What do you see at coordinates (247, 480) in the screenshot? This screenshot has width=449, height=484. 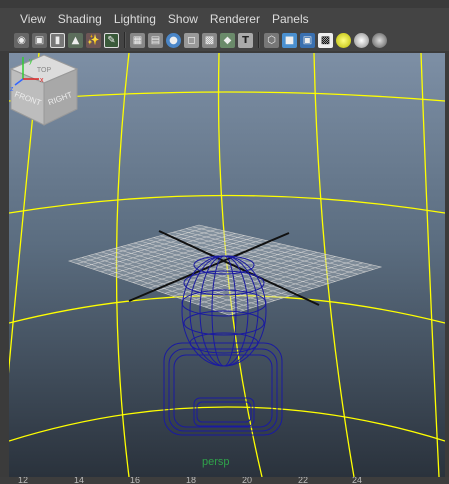 I see `ruler-tick: 20` at bounding box center [247, 480].